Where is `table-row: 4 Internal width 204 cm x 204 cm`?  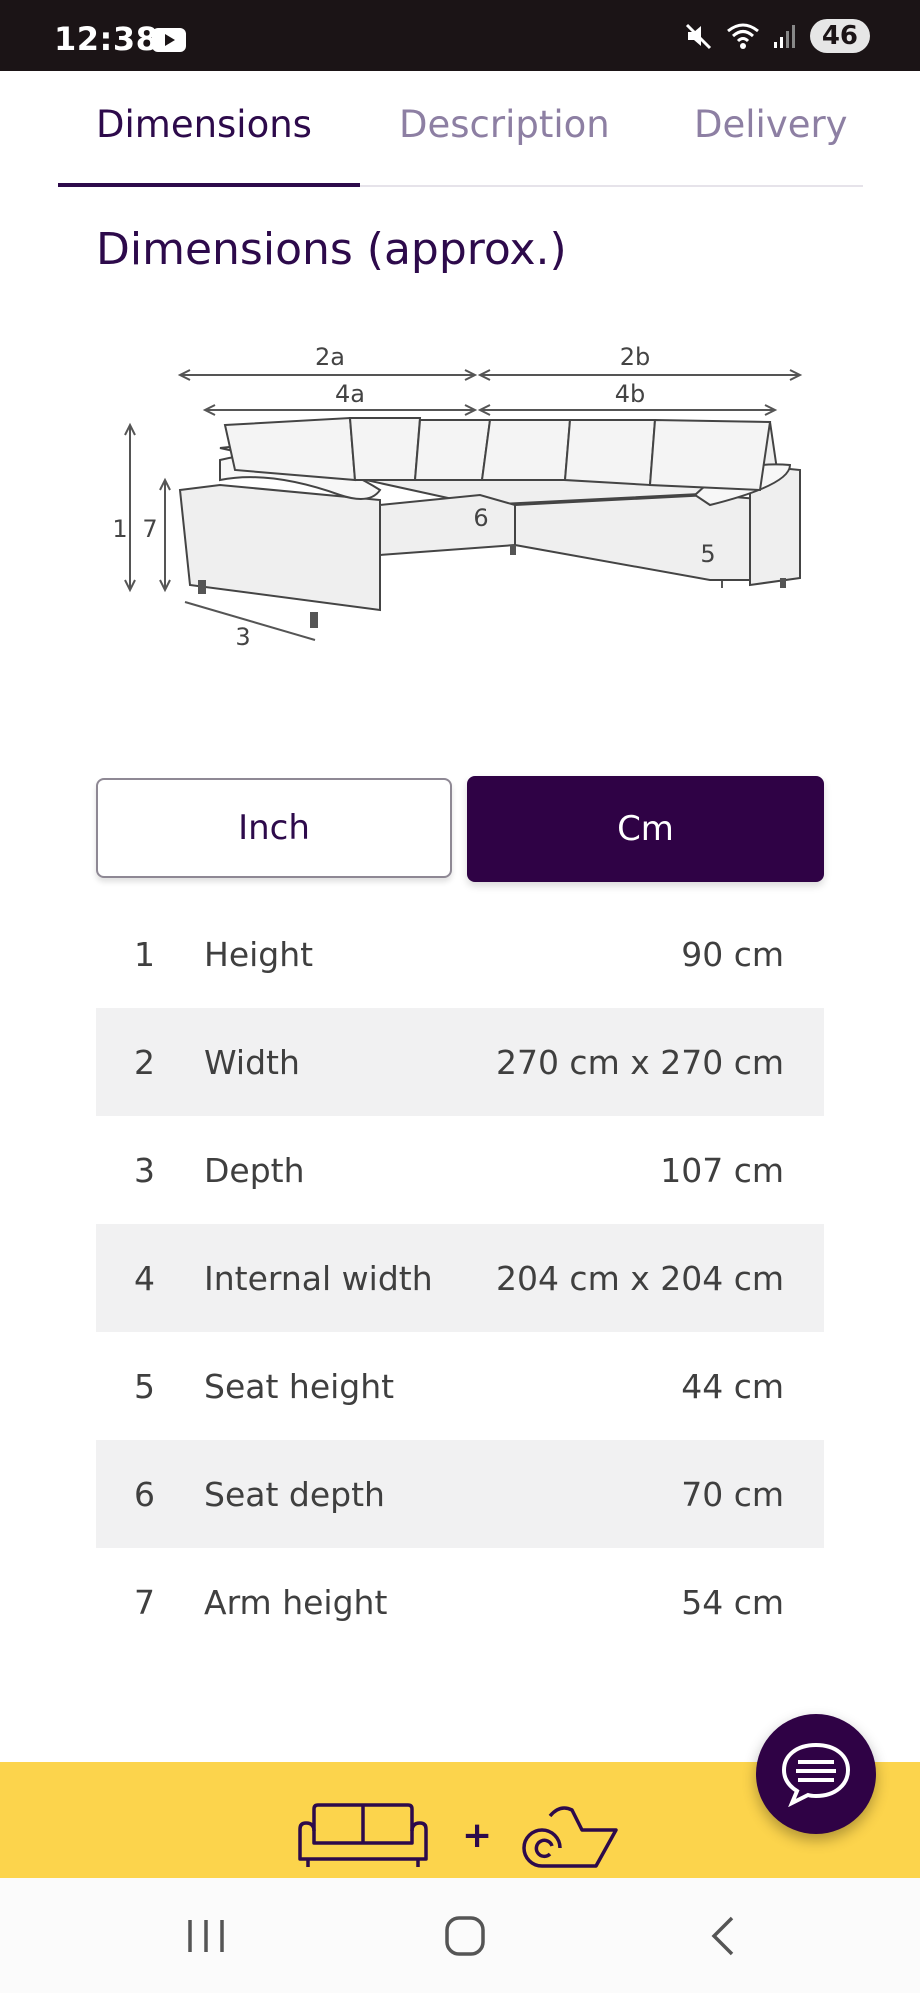 table-row: 4 Internal width 204 cm x 204 cm is located at coordinates (460, 1278).